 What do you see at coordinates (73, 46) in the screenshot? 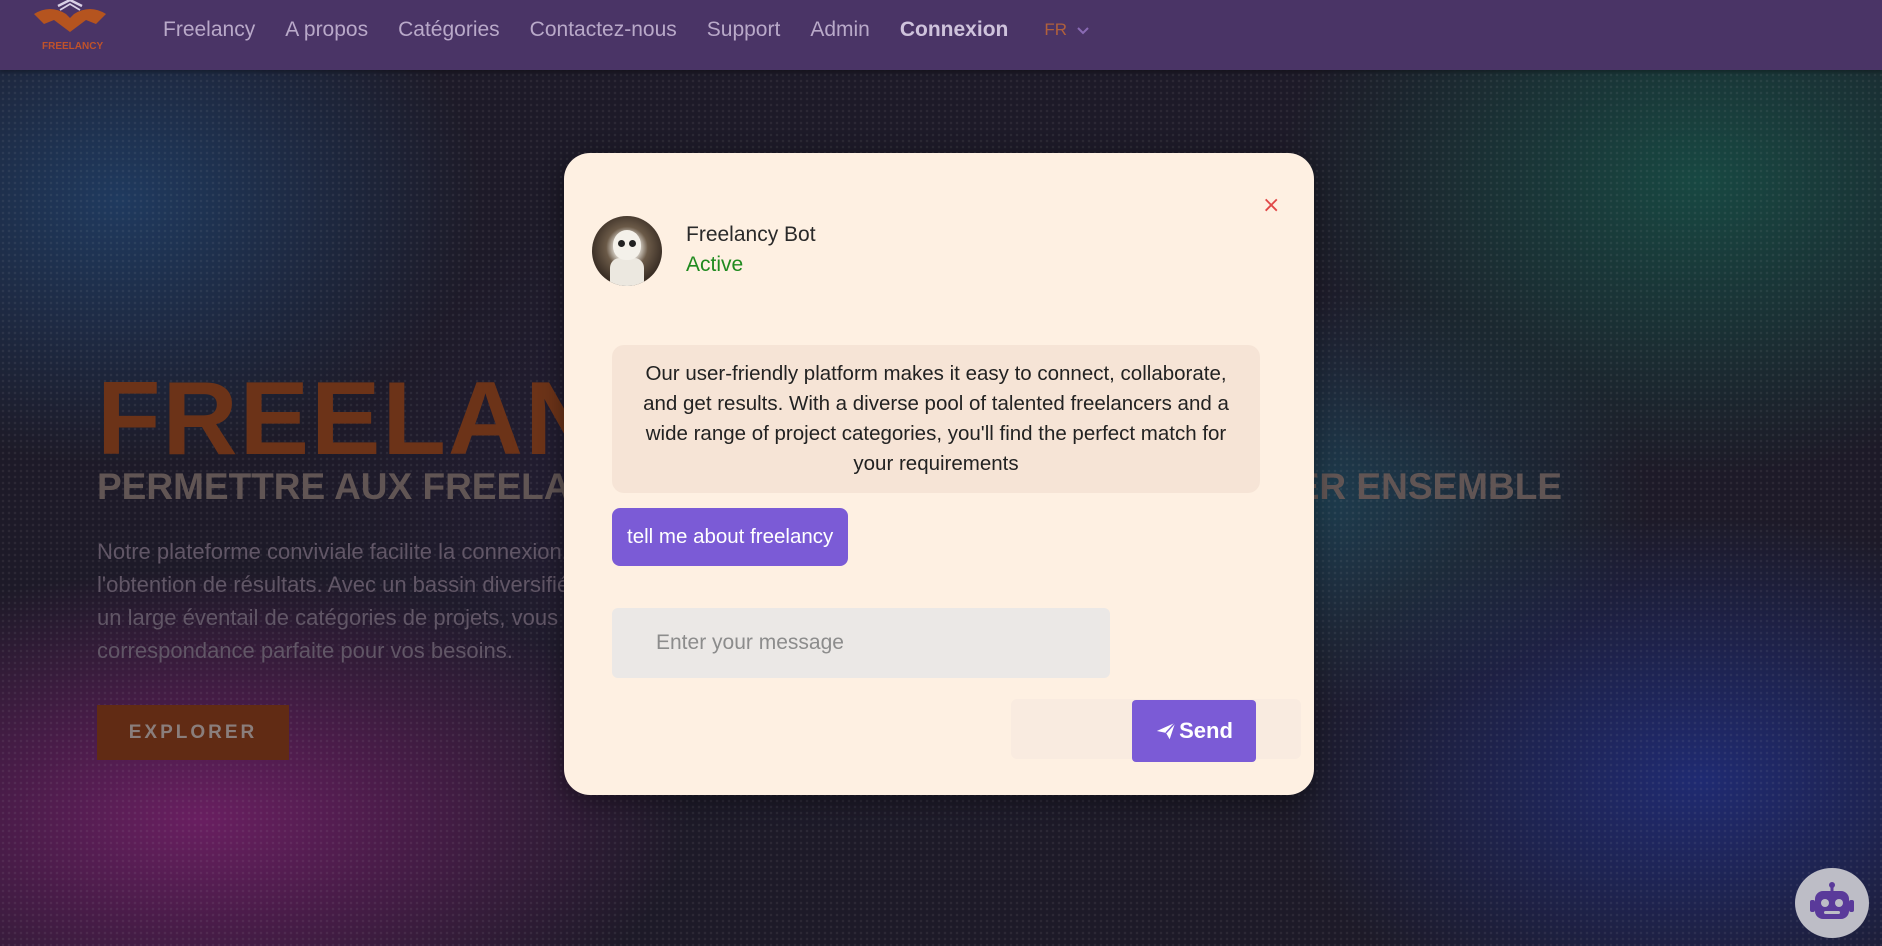
I see `logo-text: FREELANCY` at bounding box center [73, 46].